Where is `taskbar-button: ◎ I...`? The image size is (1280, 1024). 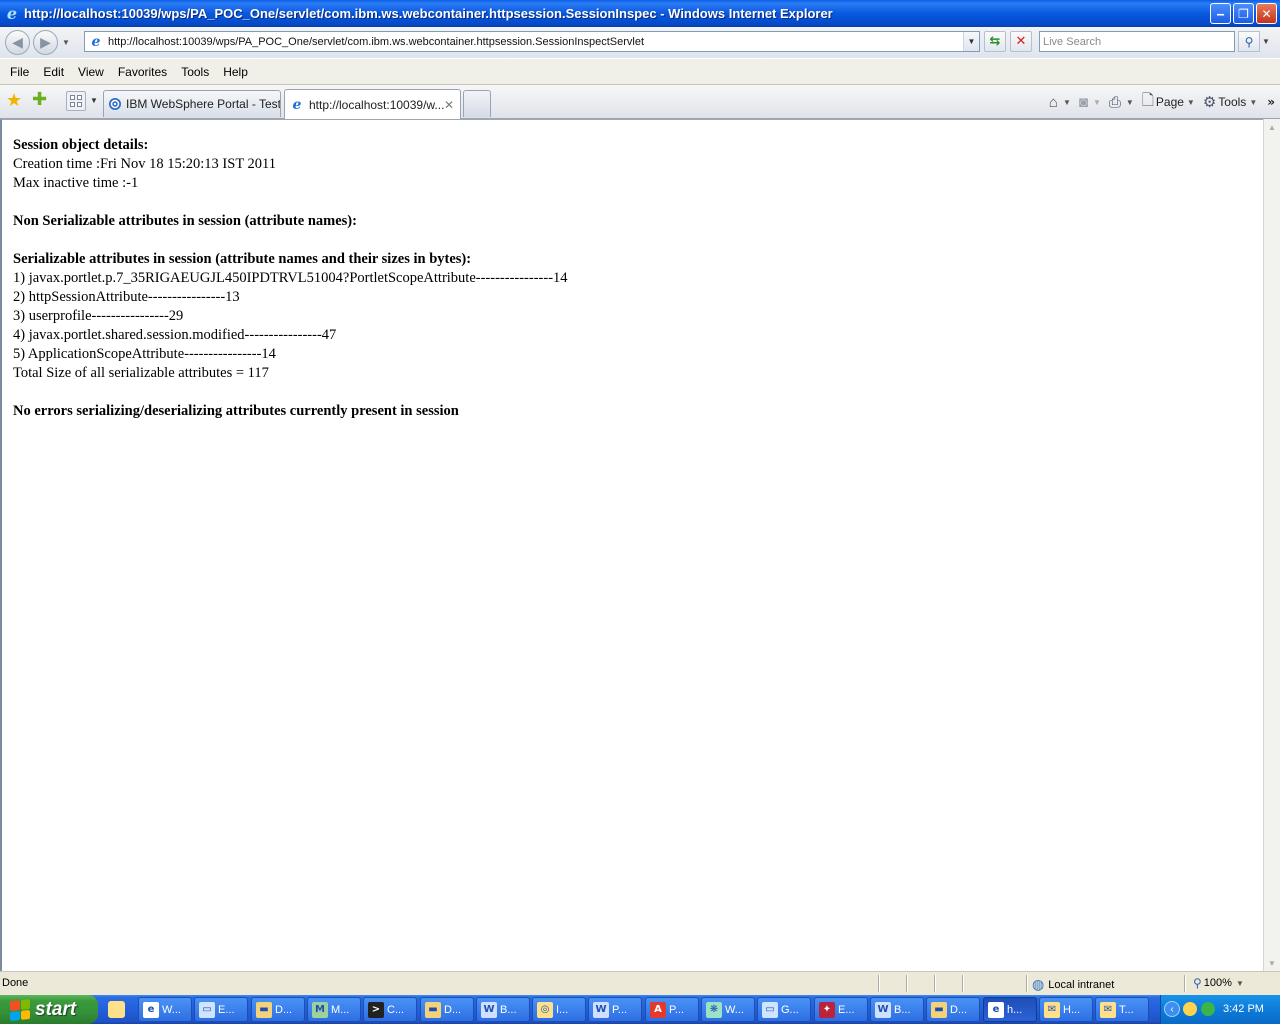
taskbar-button: ◎ I... is located at coordinates (559, 1009).